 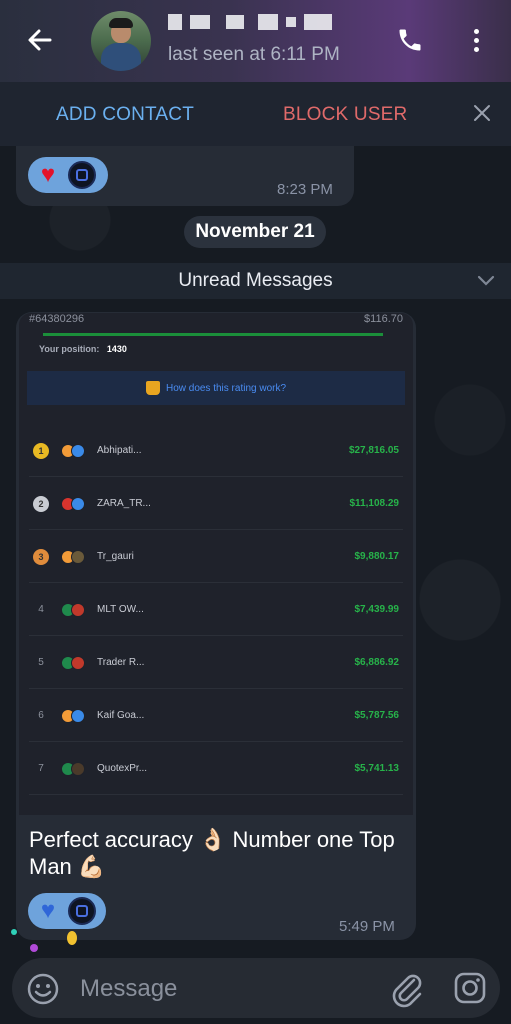 I want to click on block-user-button: BLOCK USER, so click(x=345, y=115).